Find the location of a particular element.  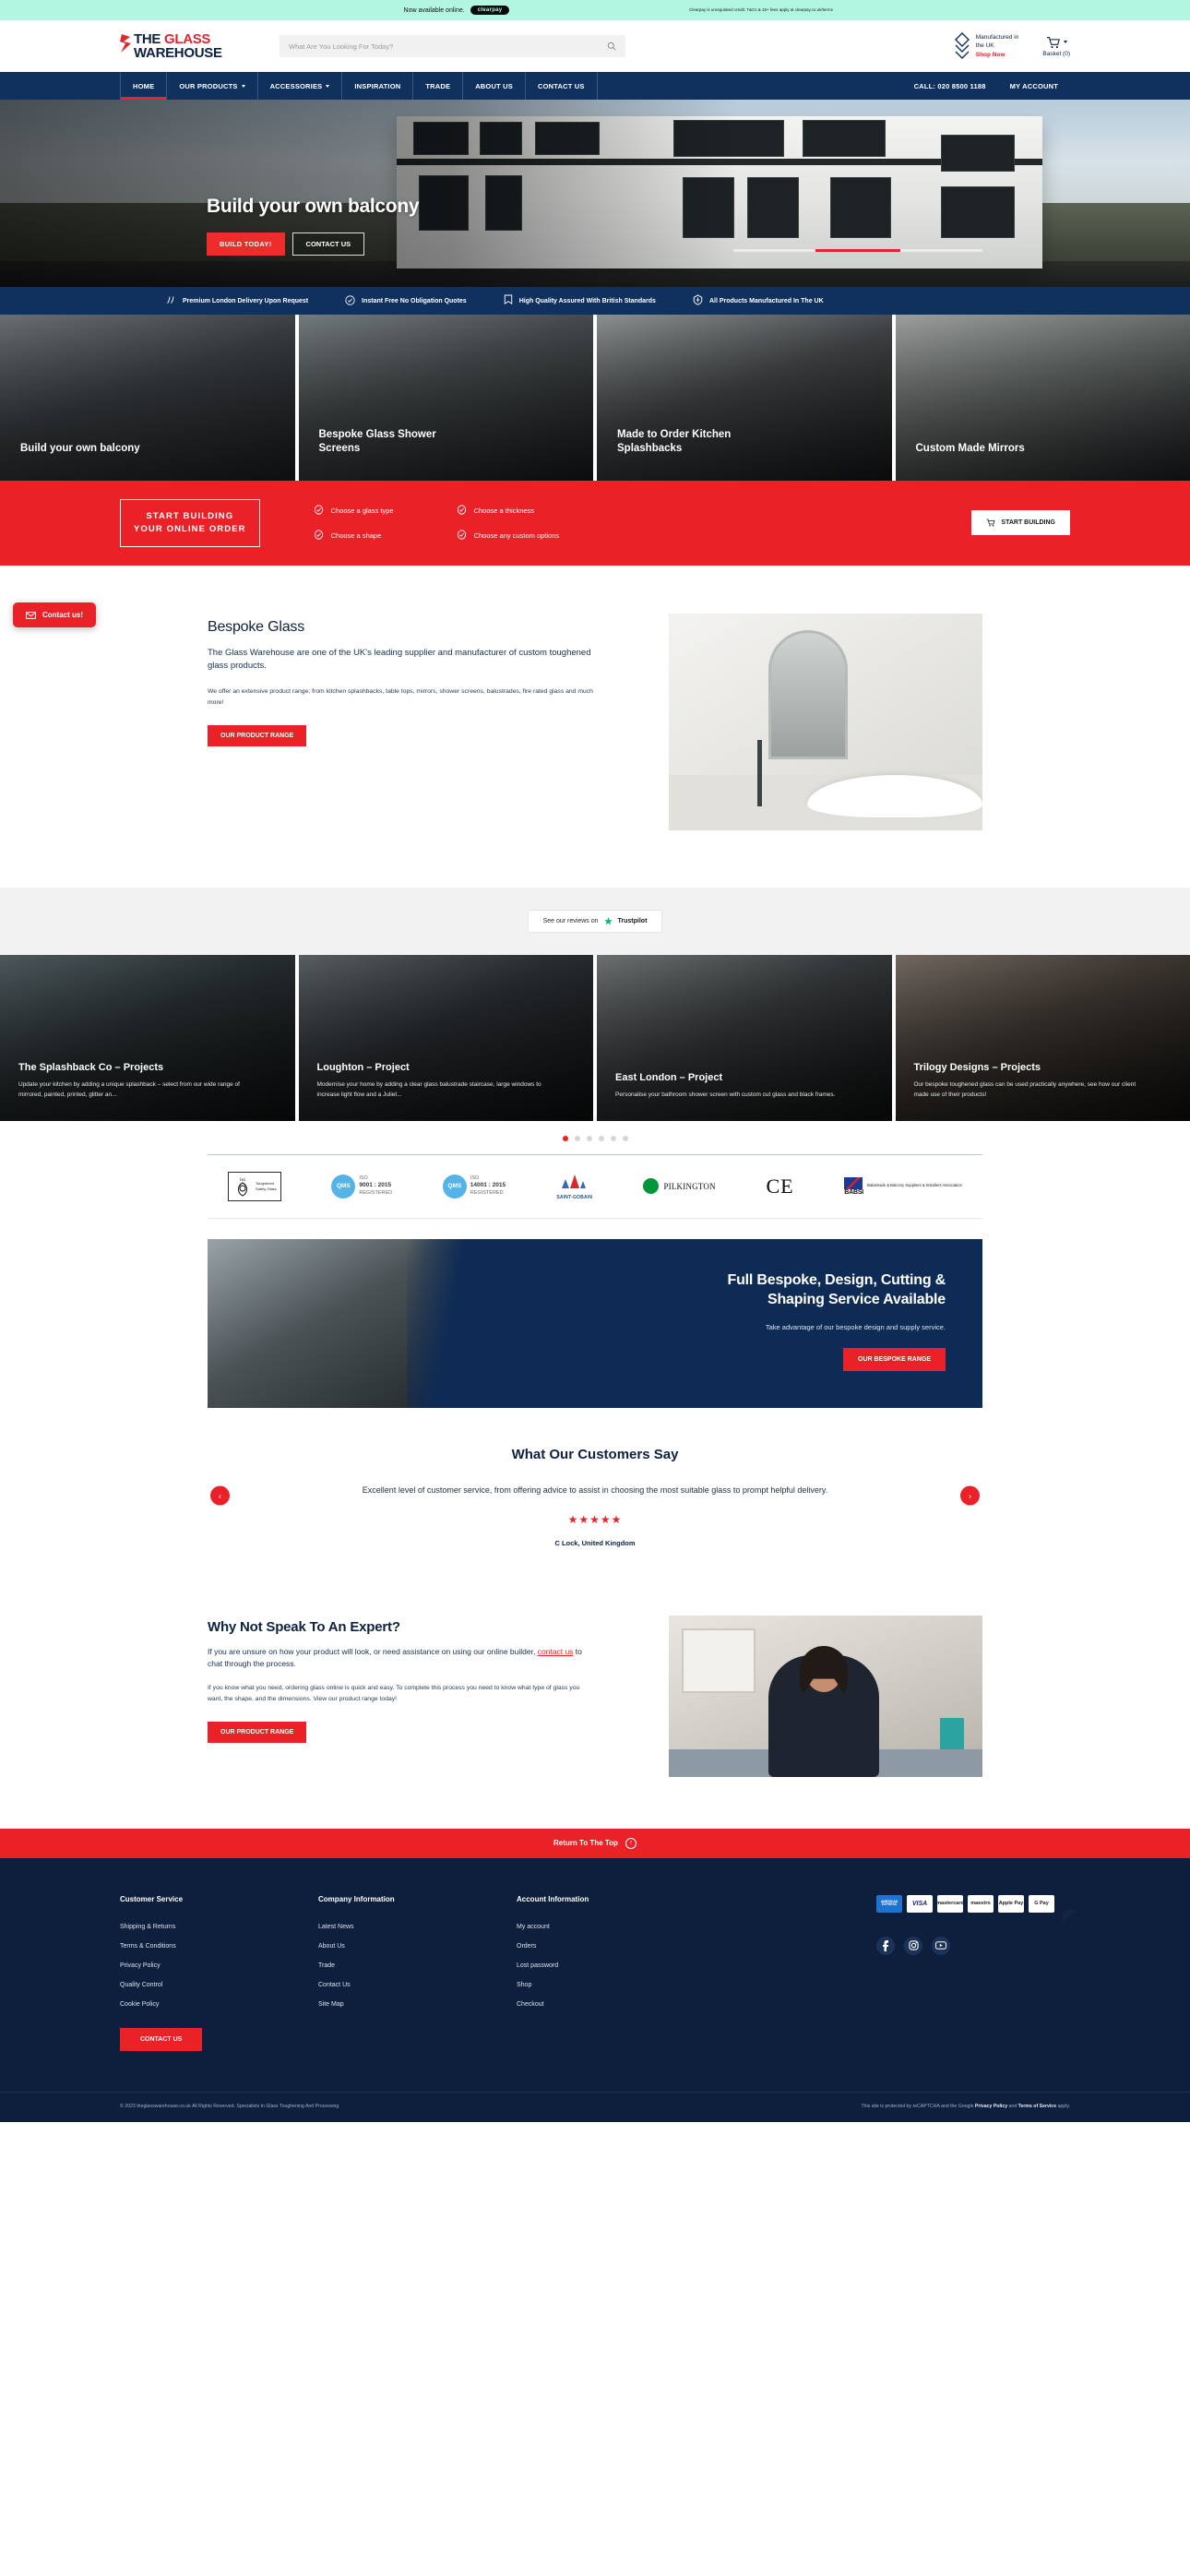

nav-item-home: HOME is located at coordinates (144, 86).